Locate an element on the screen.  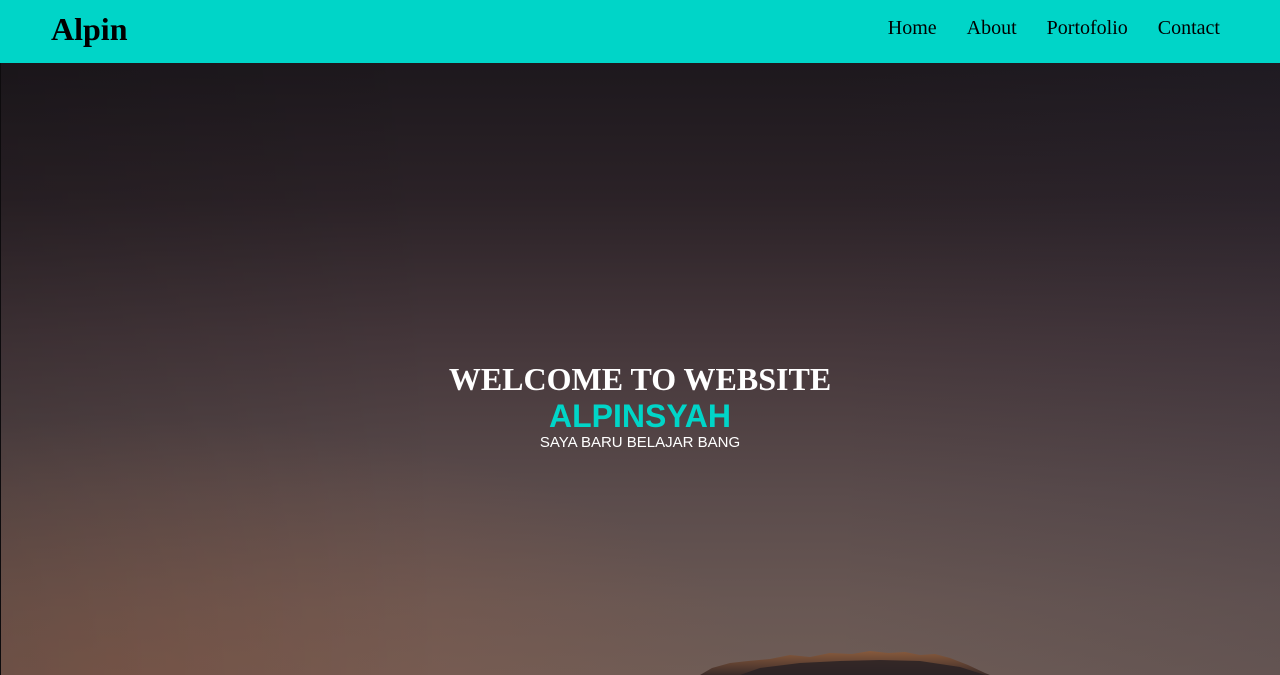
nav-item-portofolio: Portofolio is located at coordinates (1087, 28).